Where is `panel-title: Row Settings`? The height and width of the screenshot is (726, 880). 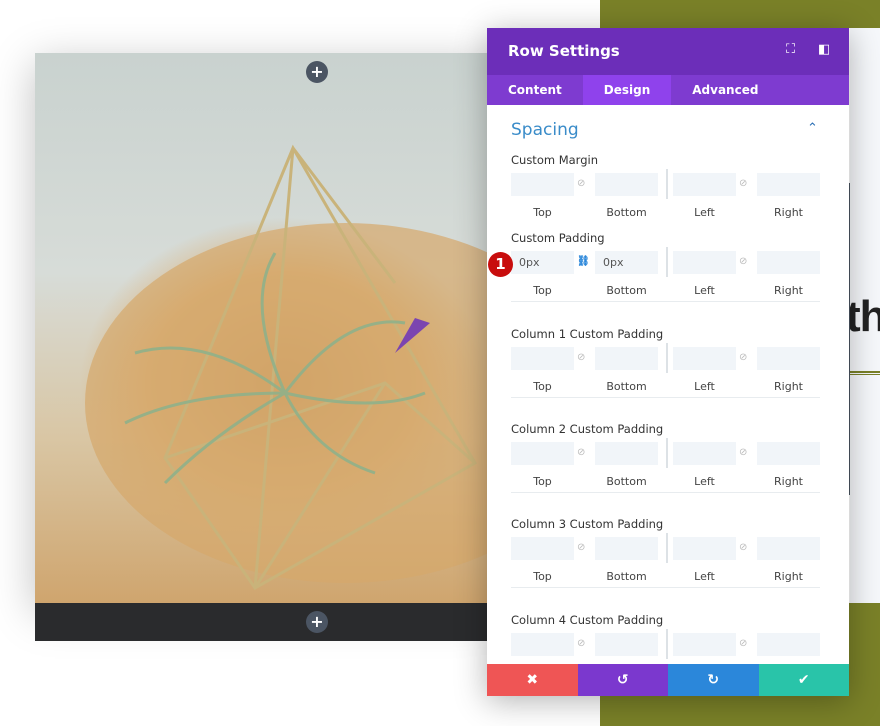 panel-title: Row Settings is located at coordinates (564, 51).